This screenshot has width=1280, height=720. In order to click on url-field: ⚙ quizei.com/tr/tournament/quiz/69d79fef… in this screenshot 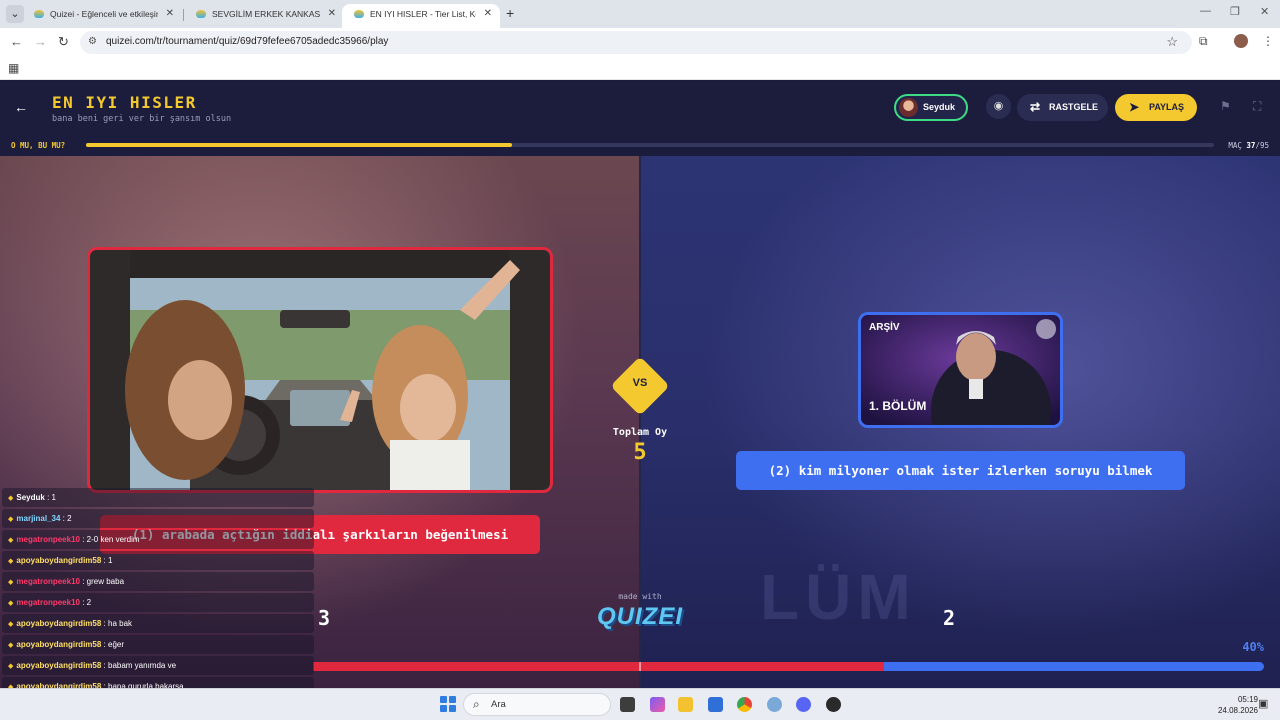, I will do `click(636, 42)`.